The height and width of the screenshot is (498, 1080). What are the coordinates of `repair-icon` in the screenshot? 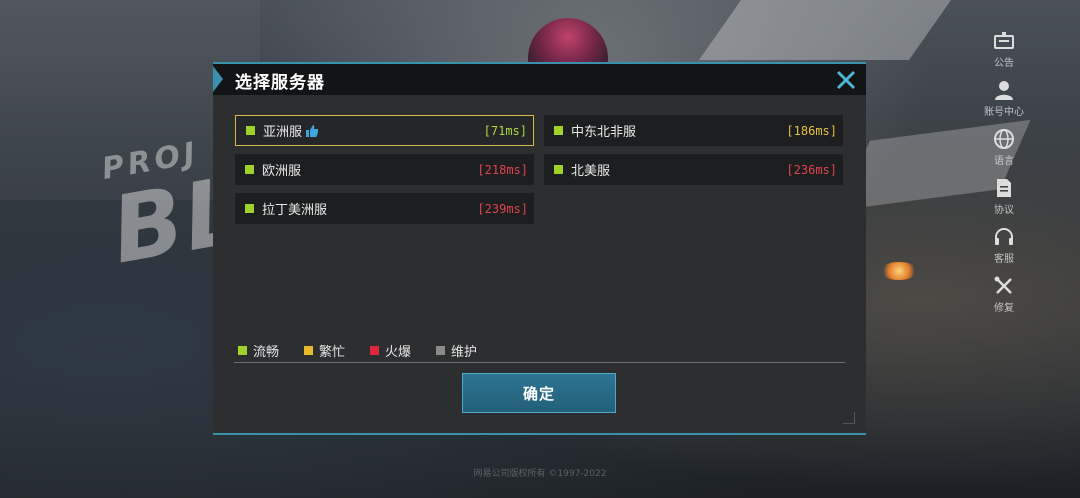 It's located at (1003, 285).